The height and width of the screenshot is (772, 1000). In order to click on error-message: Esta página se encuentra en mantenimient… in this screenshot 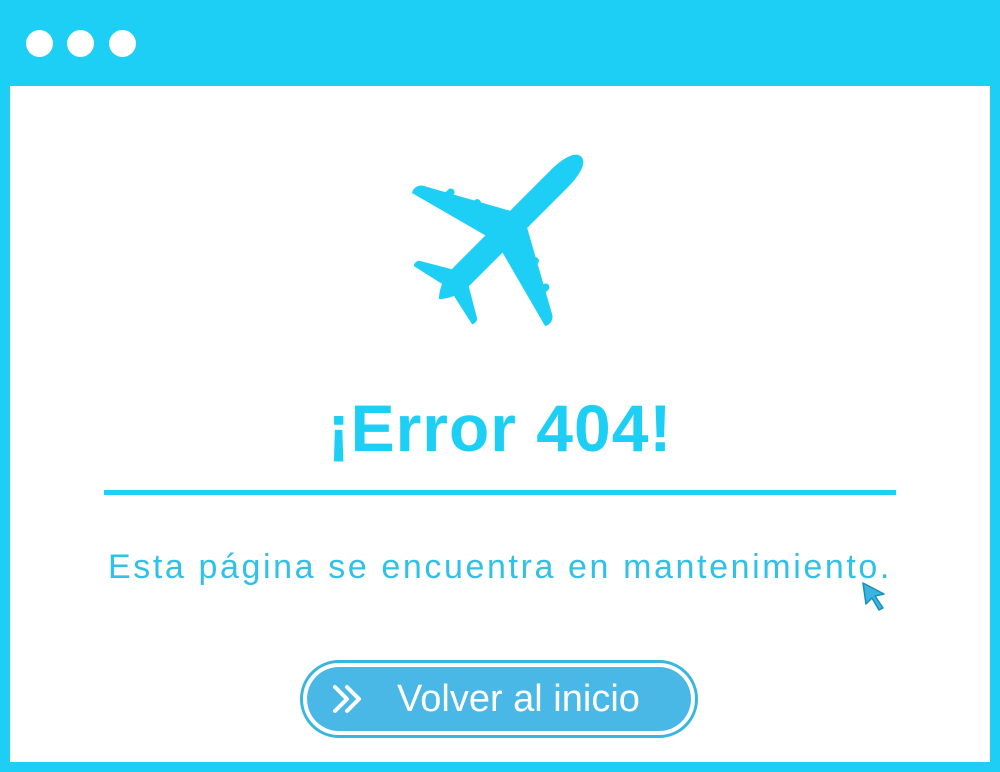, I will do `click(500, 567)`.